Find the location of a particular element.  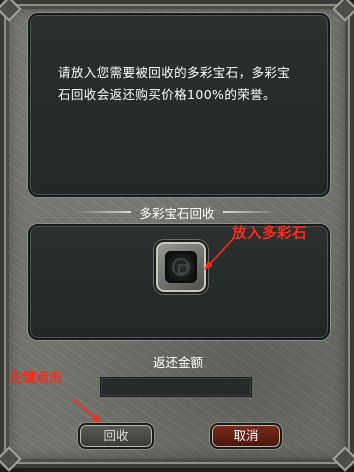

recycle-button: 回收 is located at coordinates (116, 436).